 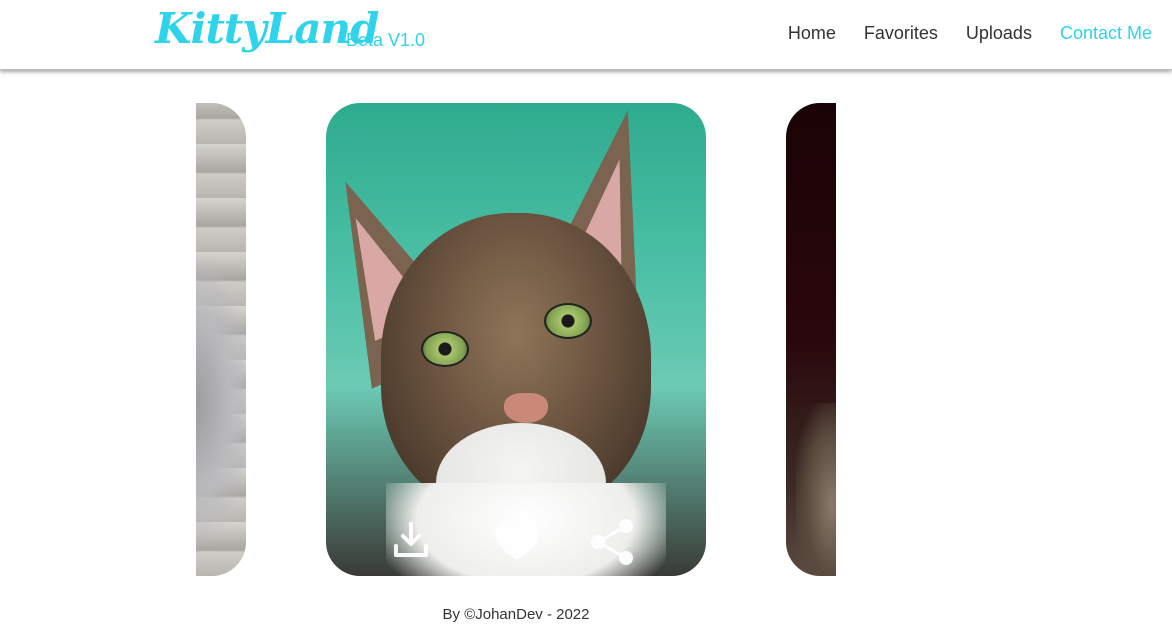 I want to click on logo: KittyLand, so click(x=267, y=28).